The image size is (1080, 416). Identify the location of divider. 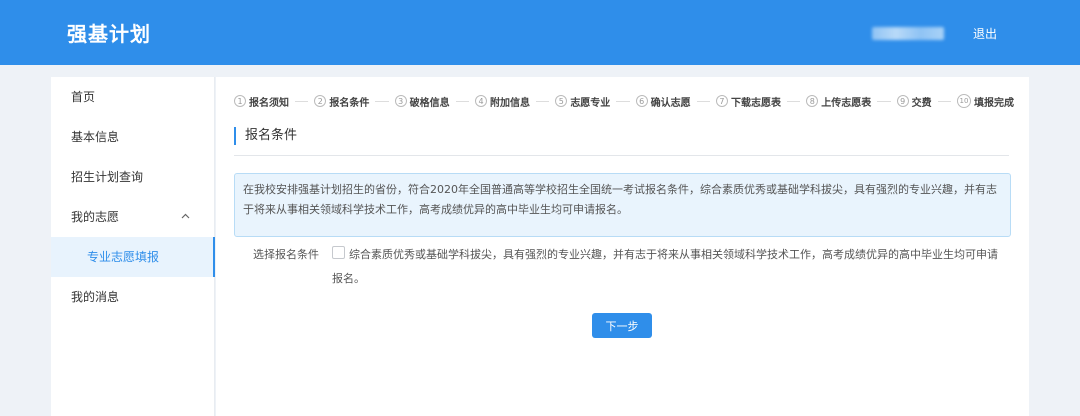
(621, 155).